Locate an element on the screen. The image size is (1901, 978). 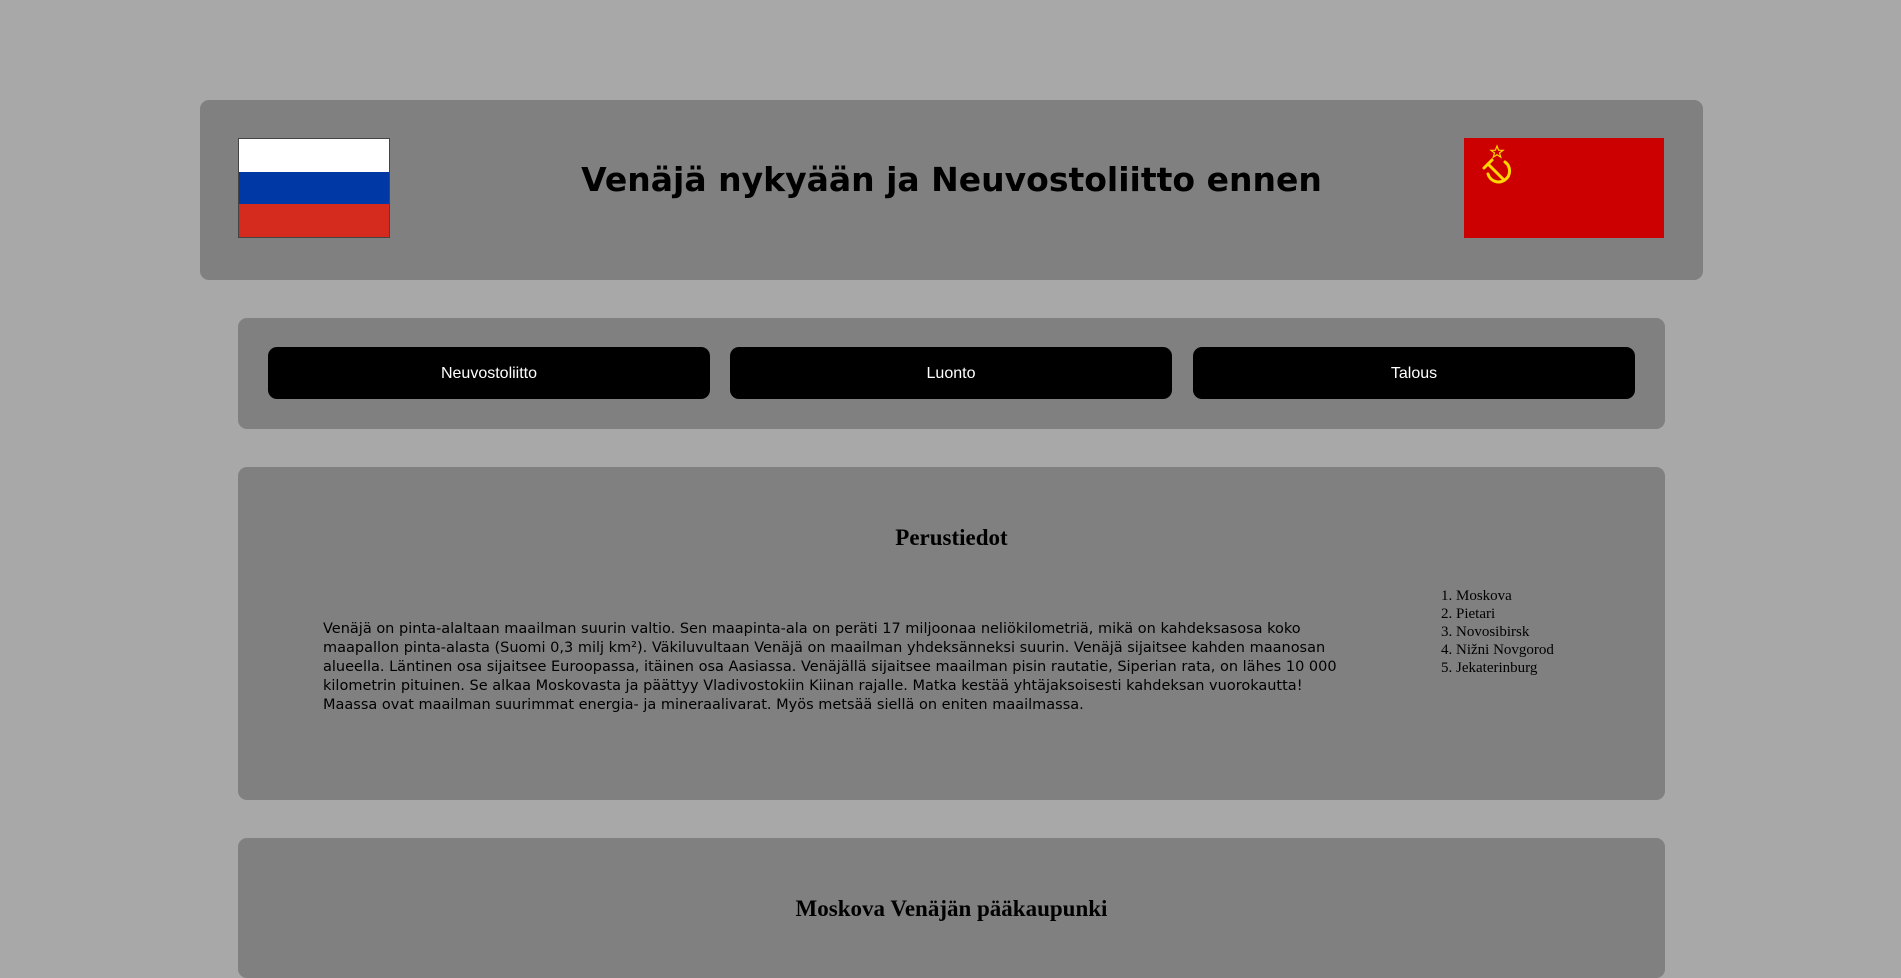
nav-button-talous: Talous is located at coordinates (1414, 373).